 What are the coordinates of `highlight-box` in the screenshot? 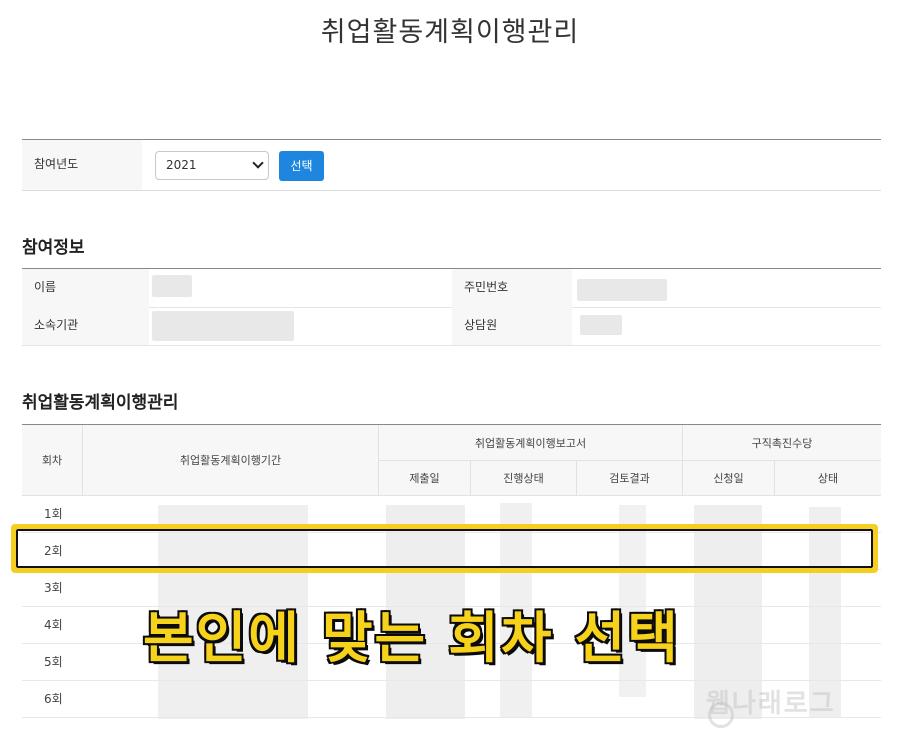 It's located at (444, 548).